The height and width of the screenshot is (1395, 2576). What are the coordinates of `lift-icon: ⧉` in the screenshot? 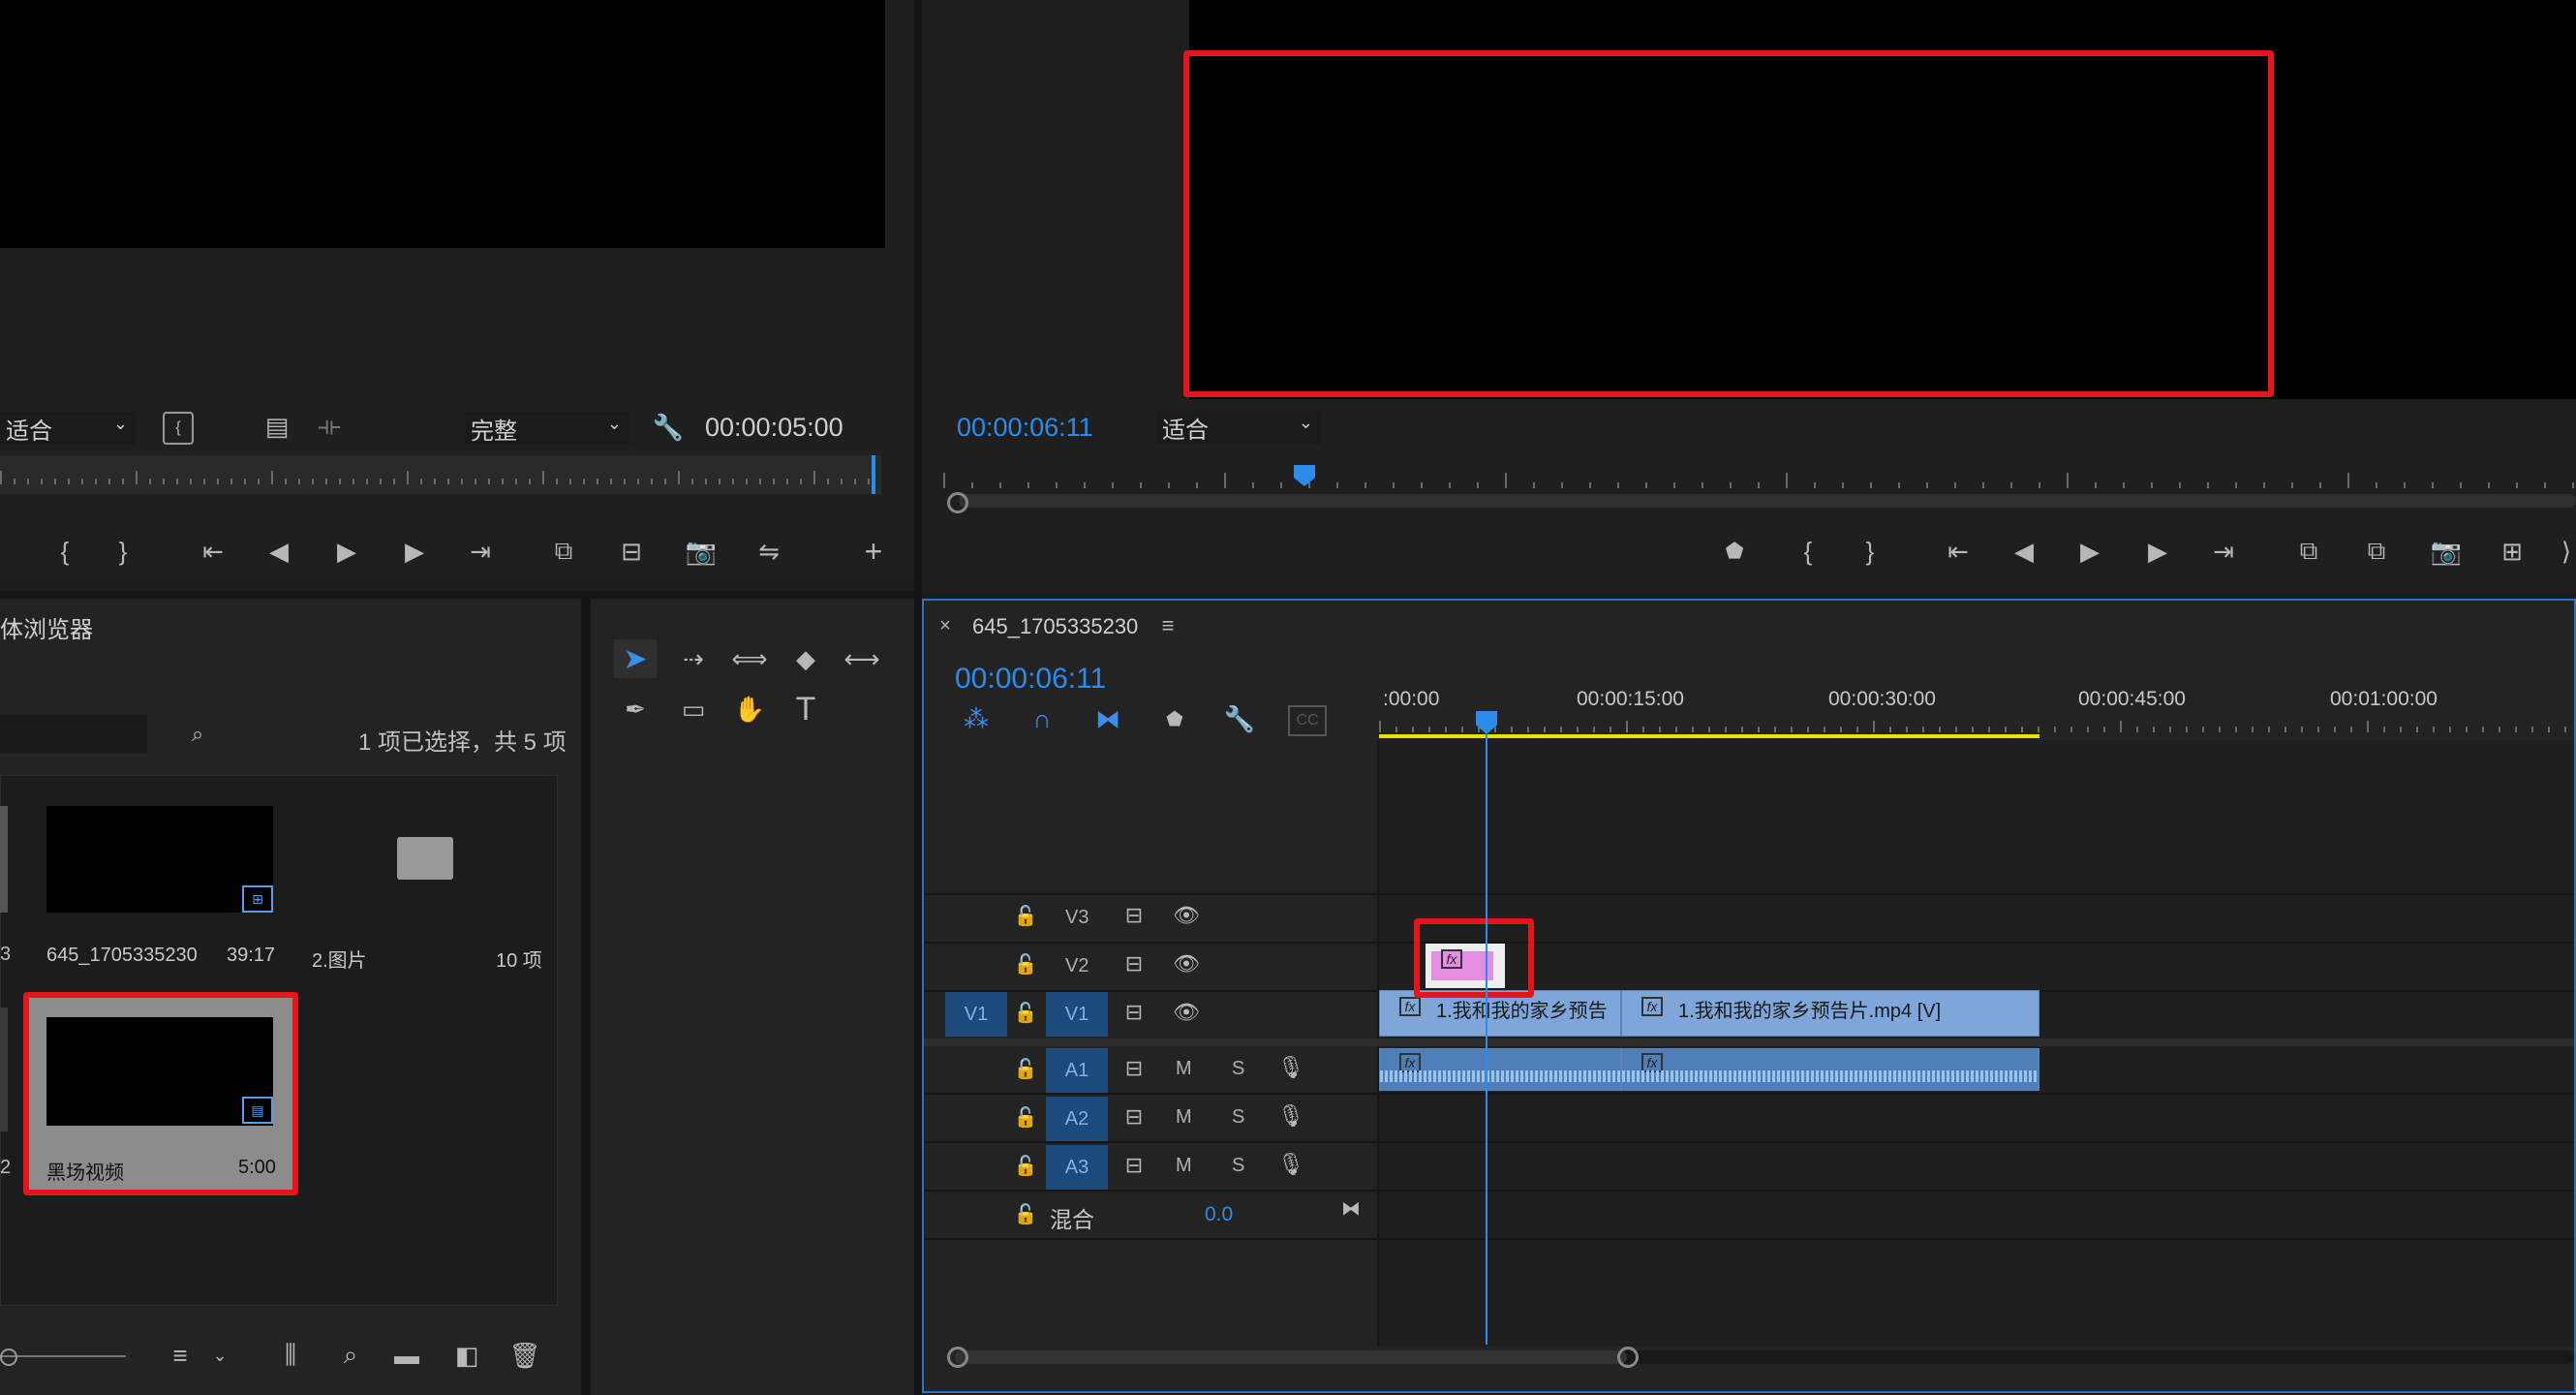 It's located at (2308, 551).